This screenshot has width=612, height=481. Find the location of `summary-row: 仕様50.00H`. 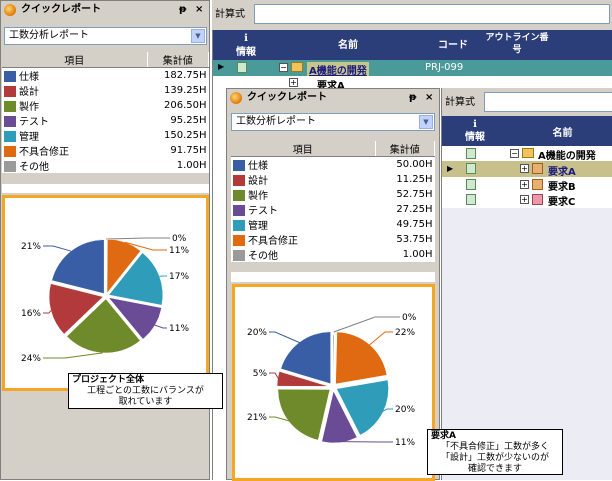

summary-row: 仕様50.00H is located at coordinates (333, 165).